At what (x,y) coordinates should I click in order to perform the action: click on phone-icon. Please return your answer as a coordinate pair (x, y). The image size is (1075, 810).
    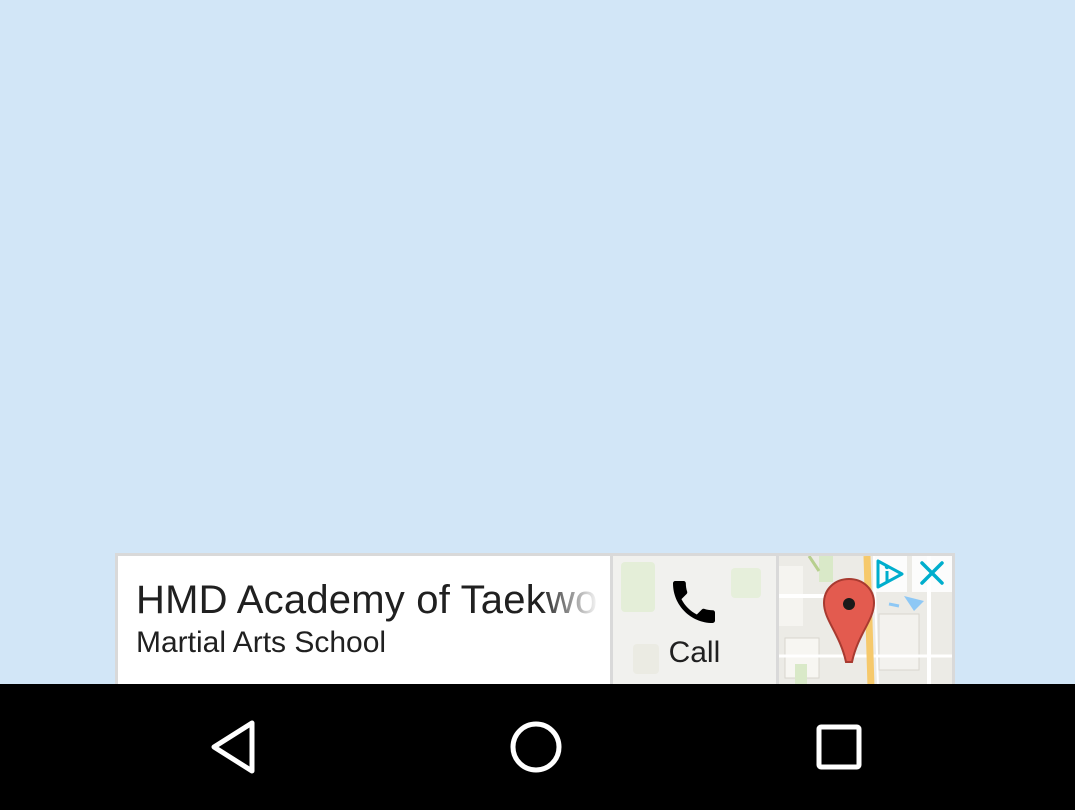
    Looking at the image, I should click on (694, 602).